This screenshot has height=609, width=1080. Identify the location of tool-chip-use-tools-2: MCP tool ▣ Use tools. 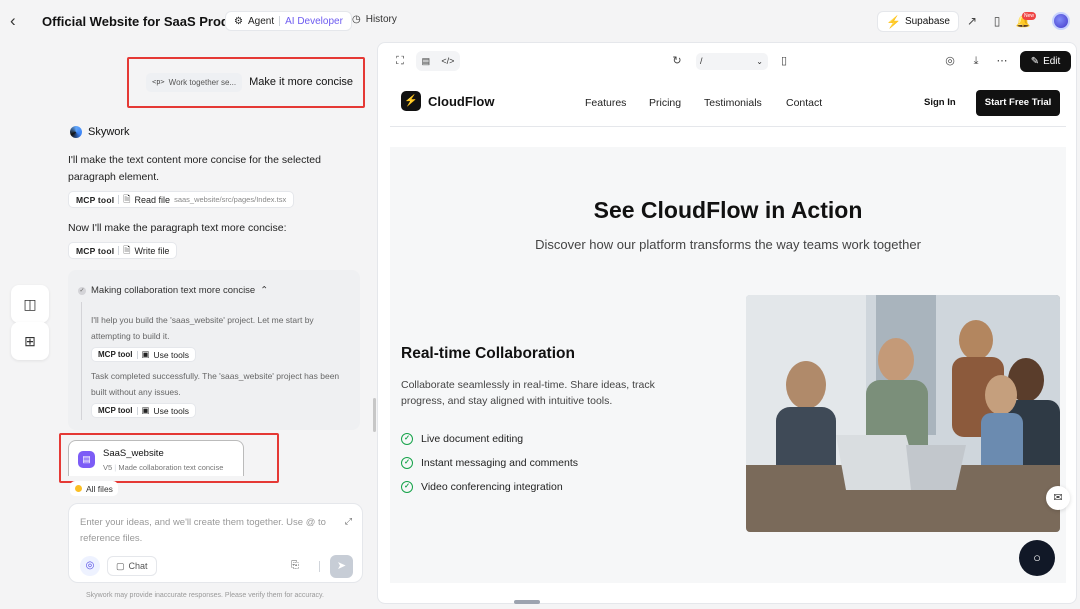
(143, 410).